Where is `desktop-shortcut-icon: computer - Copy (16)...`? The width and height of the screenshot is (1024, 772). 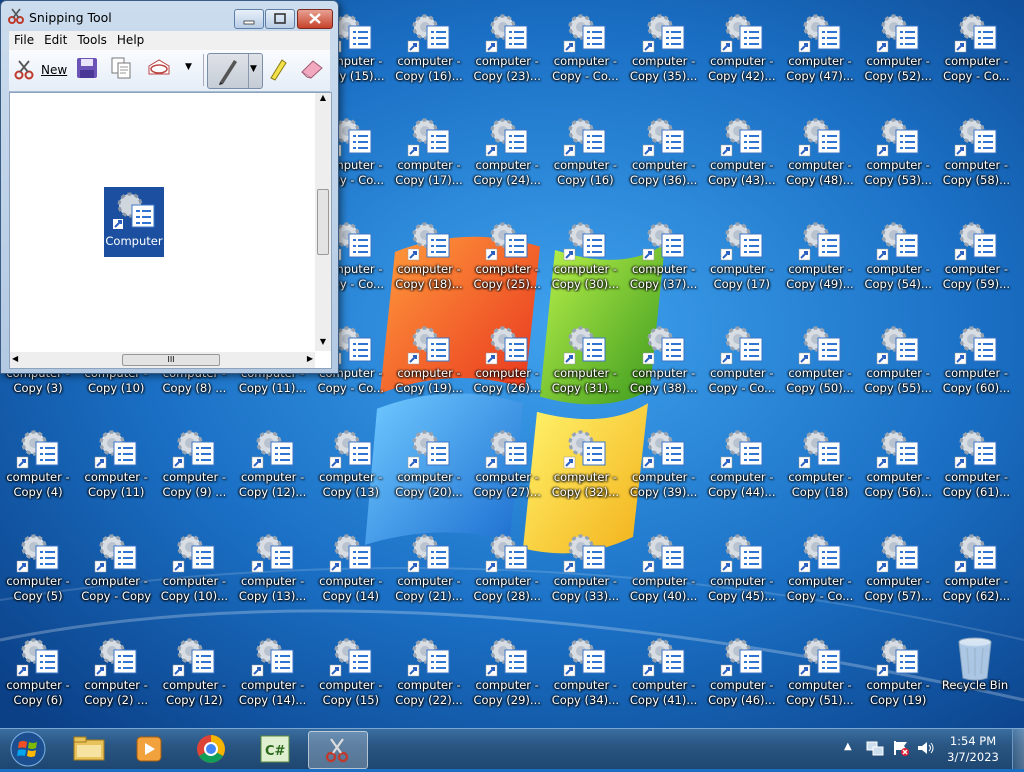
desktop-shortcut-icon: computer - Copy (16)... is located at coordinates (429, 54).